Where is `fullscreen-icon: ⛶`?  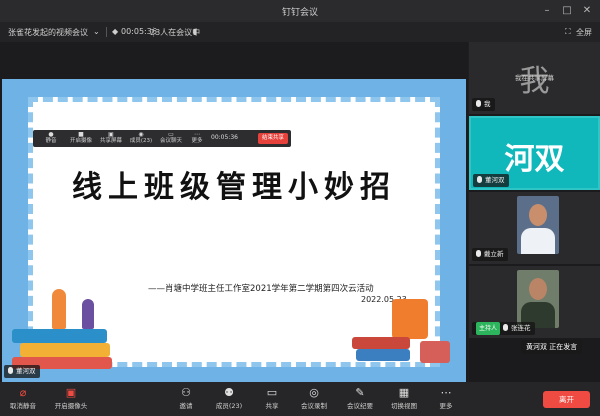
fullscreen-icon: ⛶ is located at coordinates (568, 32).